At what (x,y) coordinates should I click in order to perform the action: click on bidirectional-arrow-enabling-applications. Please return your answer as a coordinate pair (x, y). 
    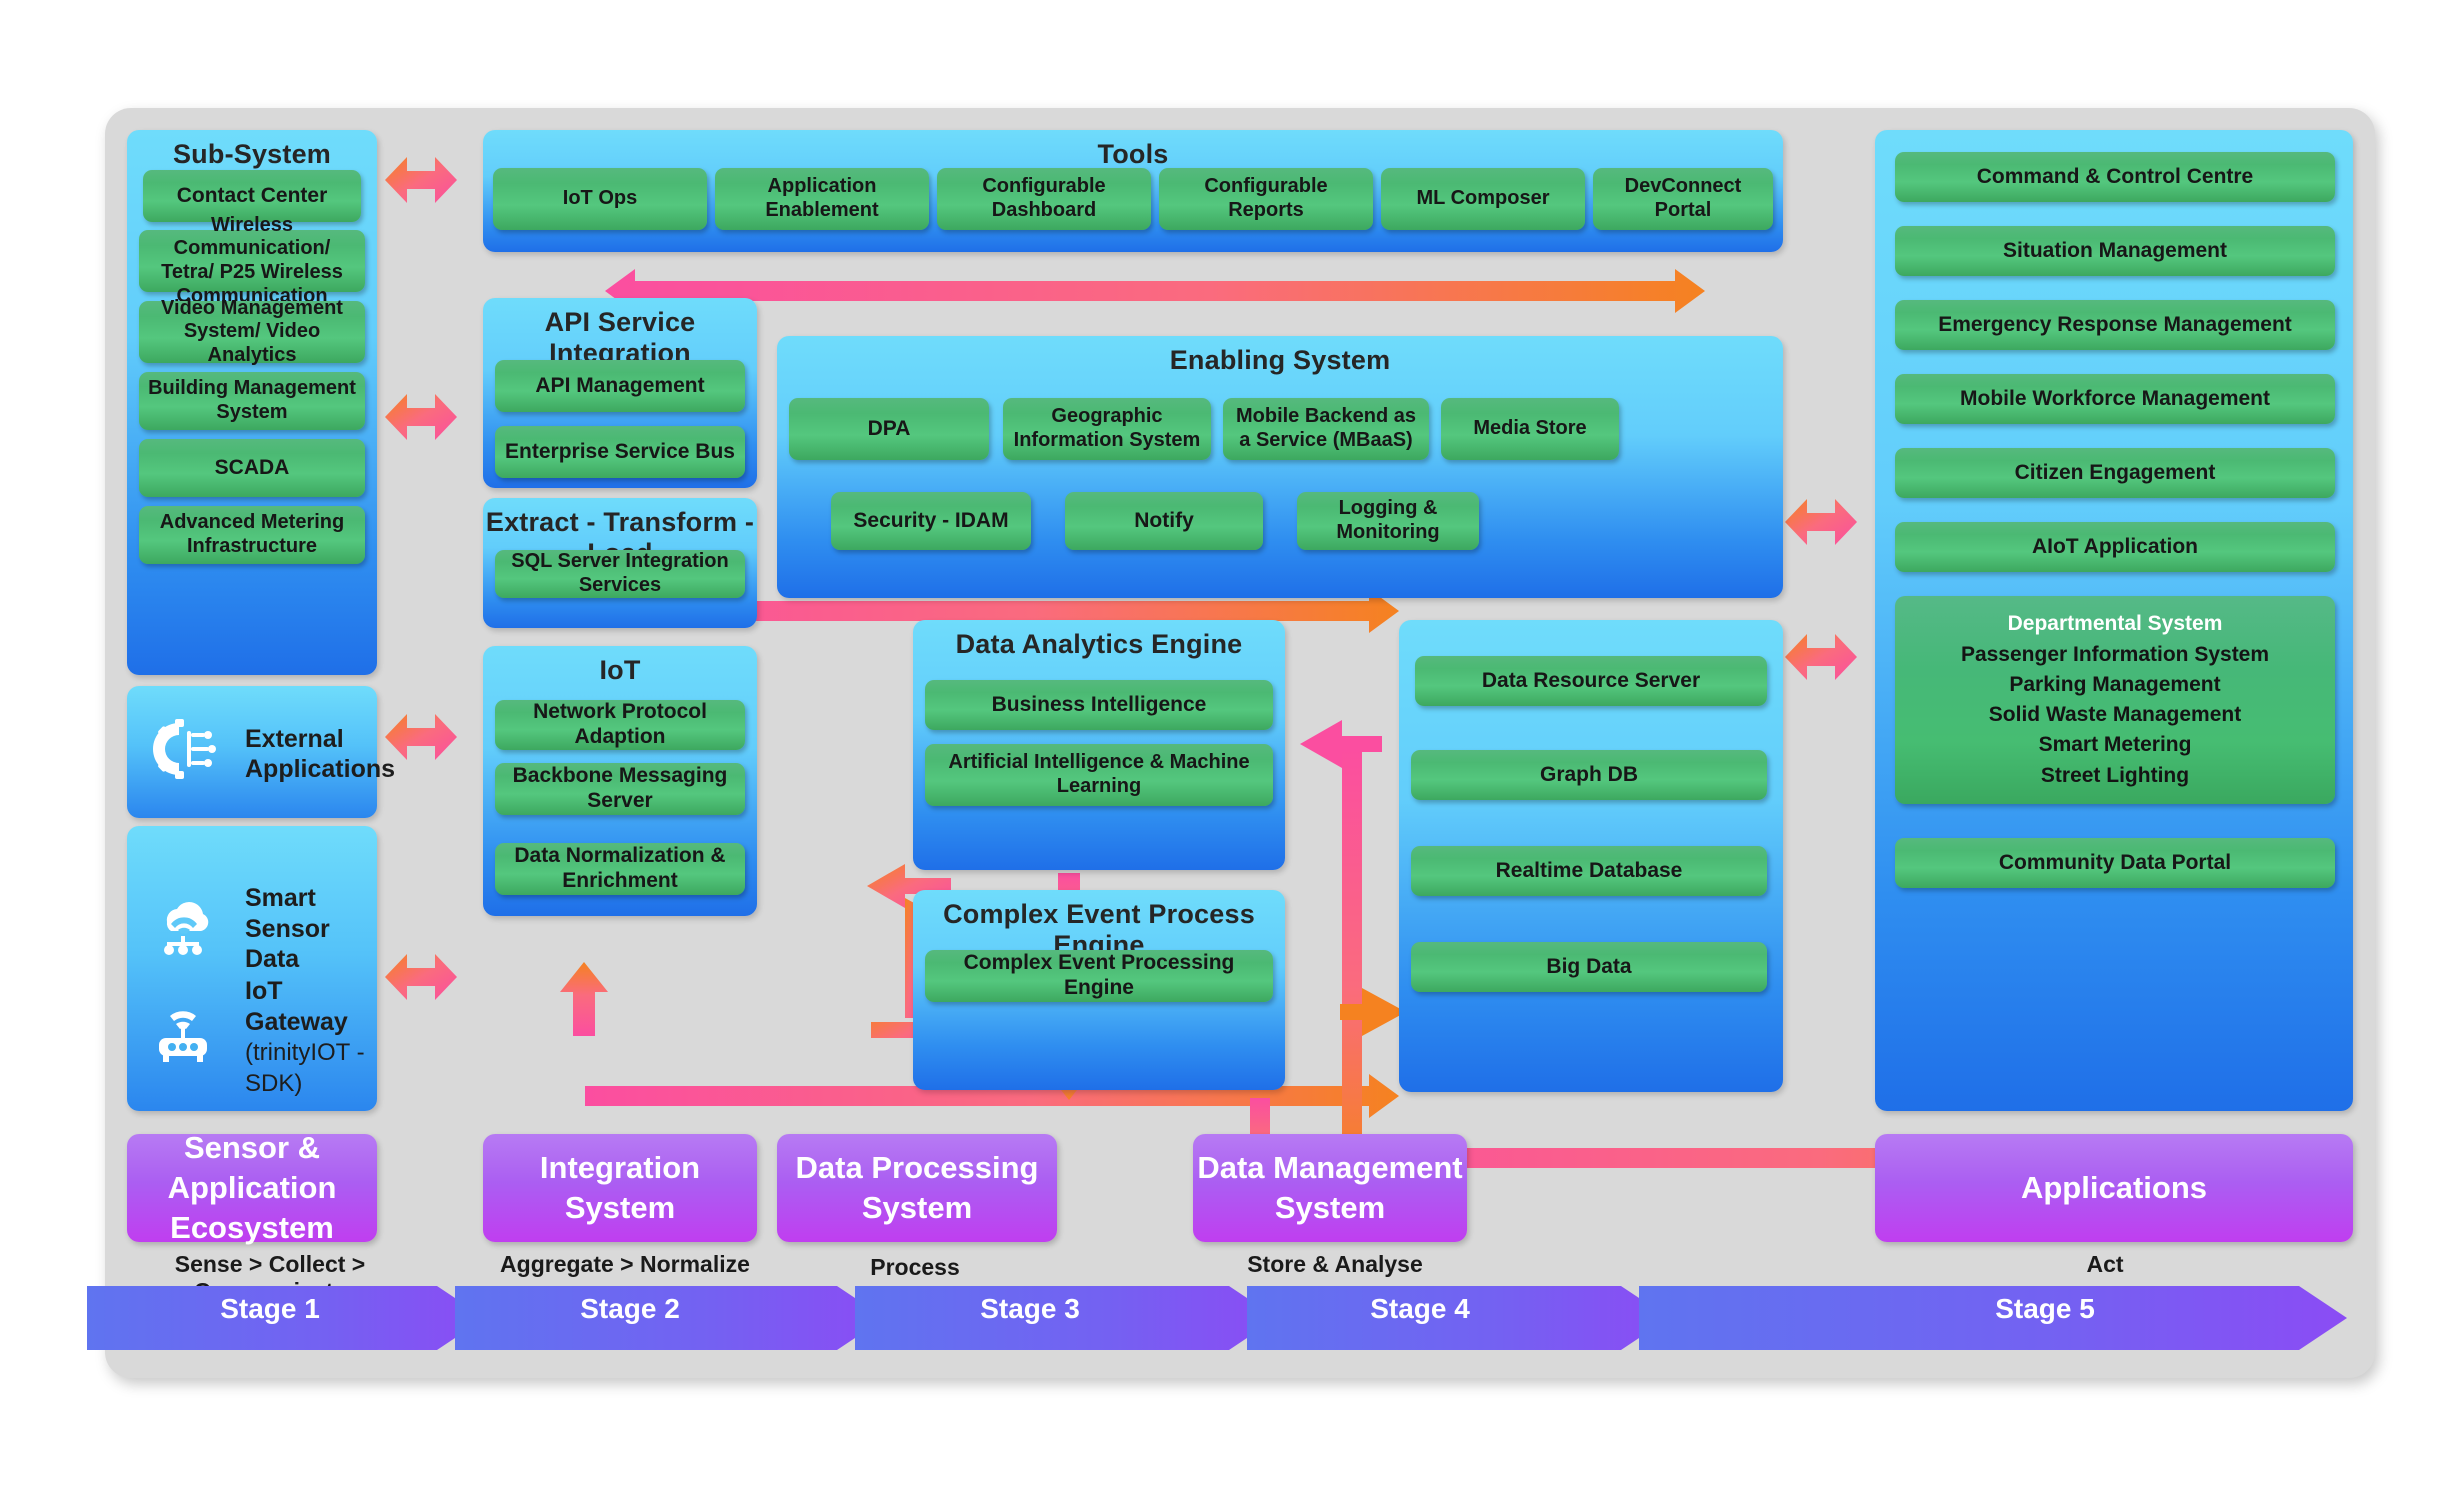
    Looking at the image, I should click on (1821, 522).